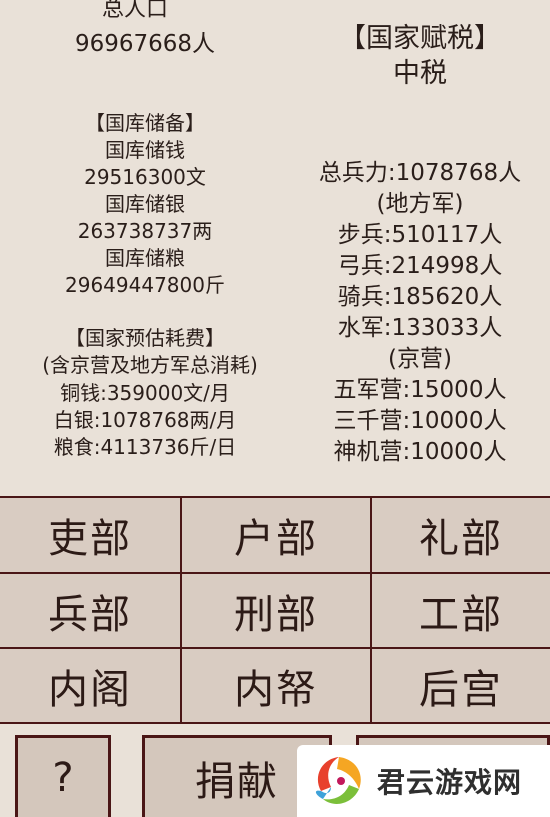  I want to click on dept-button-hougong: 后宫, so click(461, 685).